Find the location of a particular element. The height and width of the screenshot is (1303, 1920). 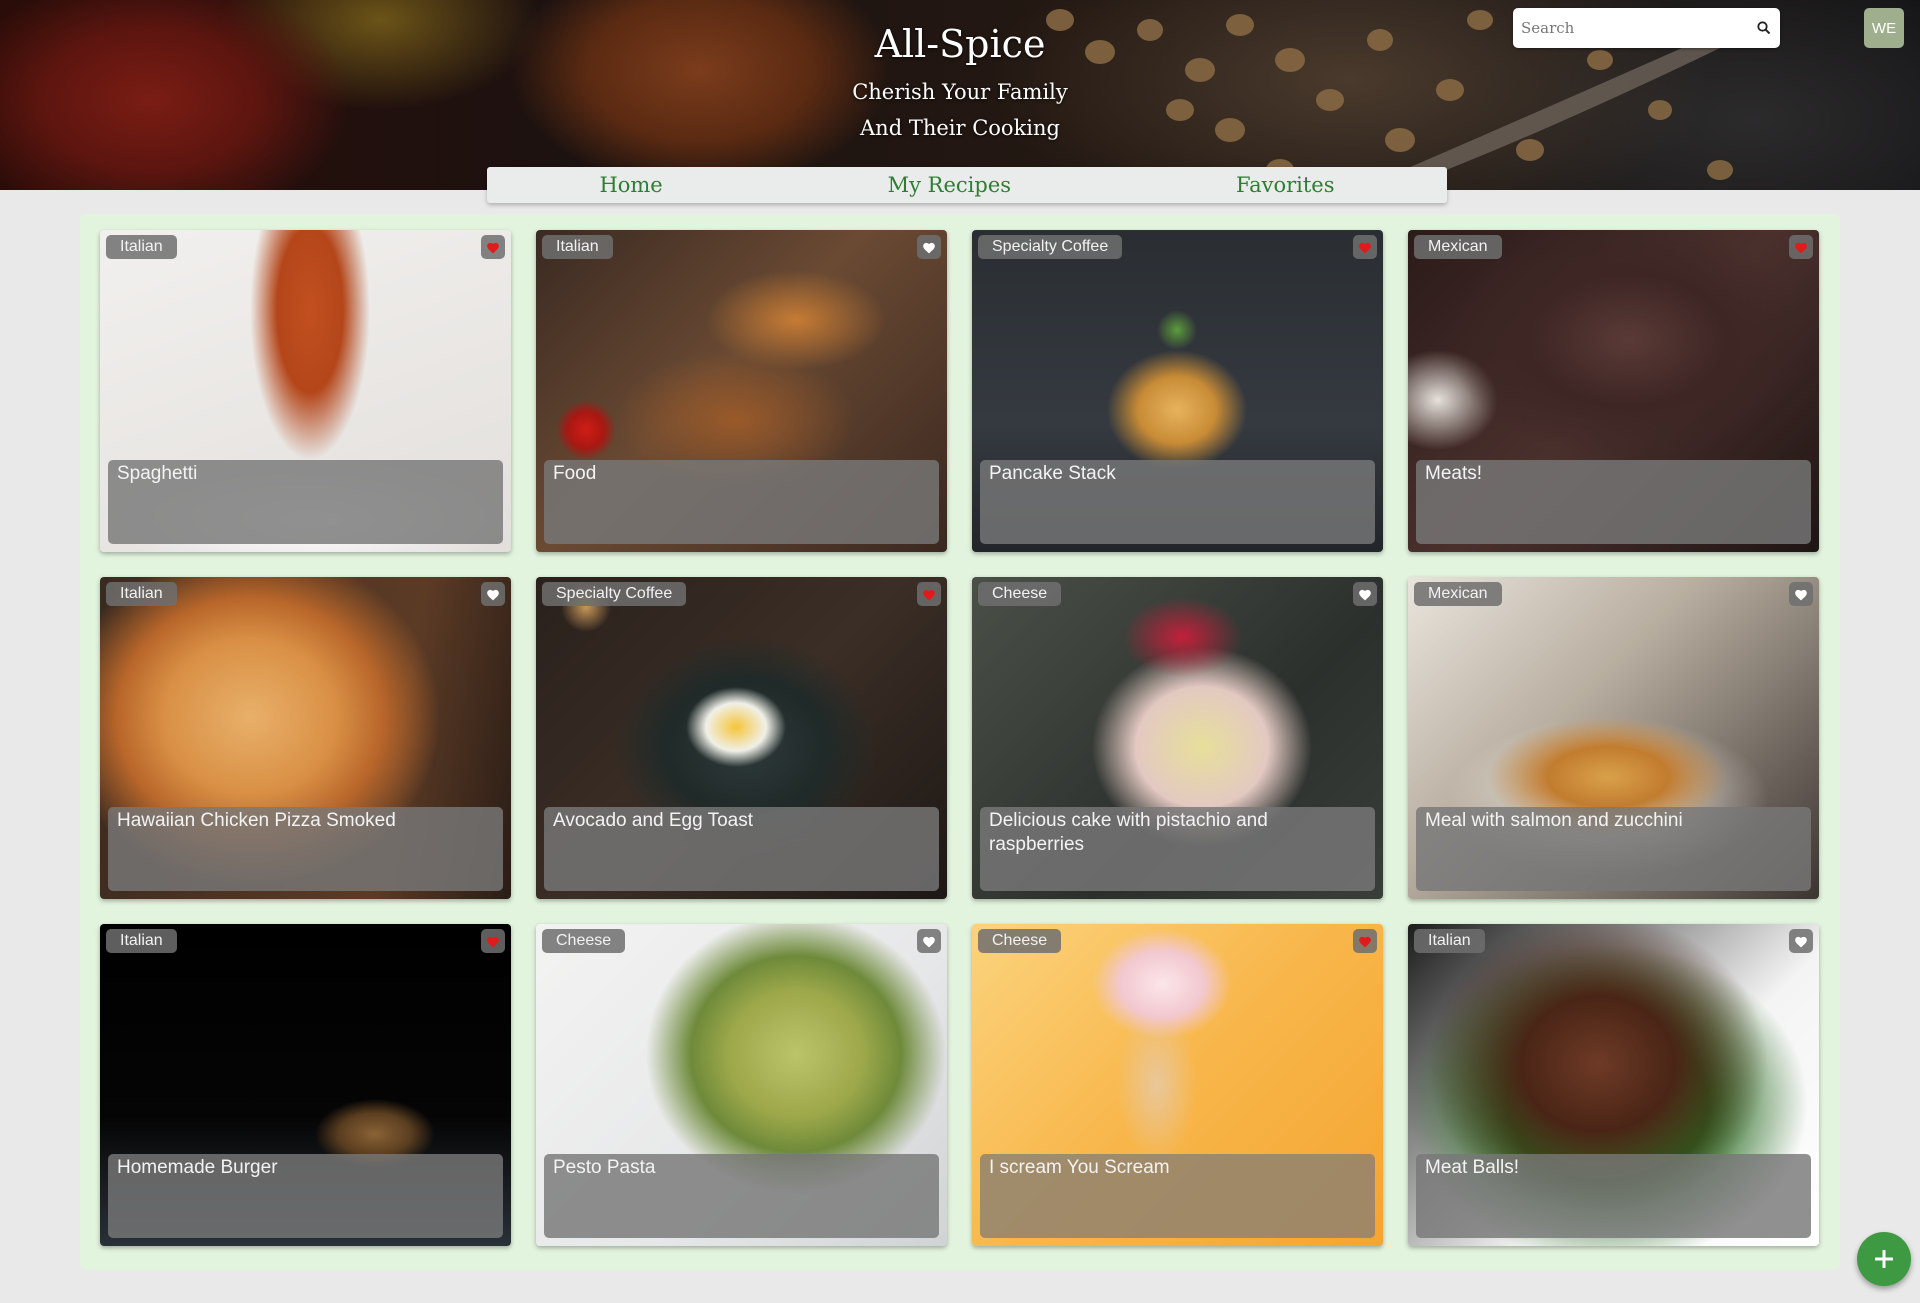

recipe-title-overlay: Food is located at coordinates (741, 502).